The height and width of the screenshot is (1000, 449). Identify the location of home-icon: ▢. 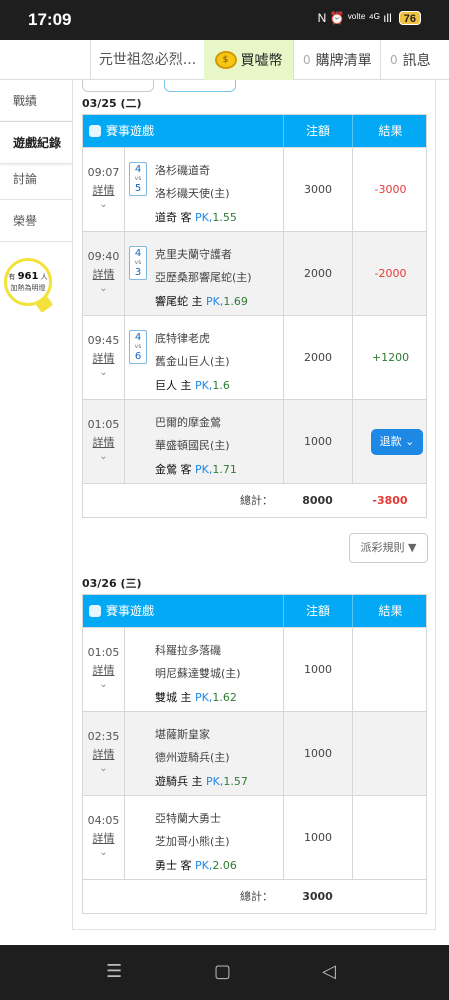
(222, 971).